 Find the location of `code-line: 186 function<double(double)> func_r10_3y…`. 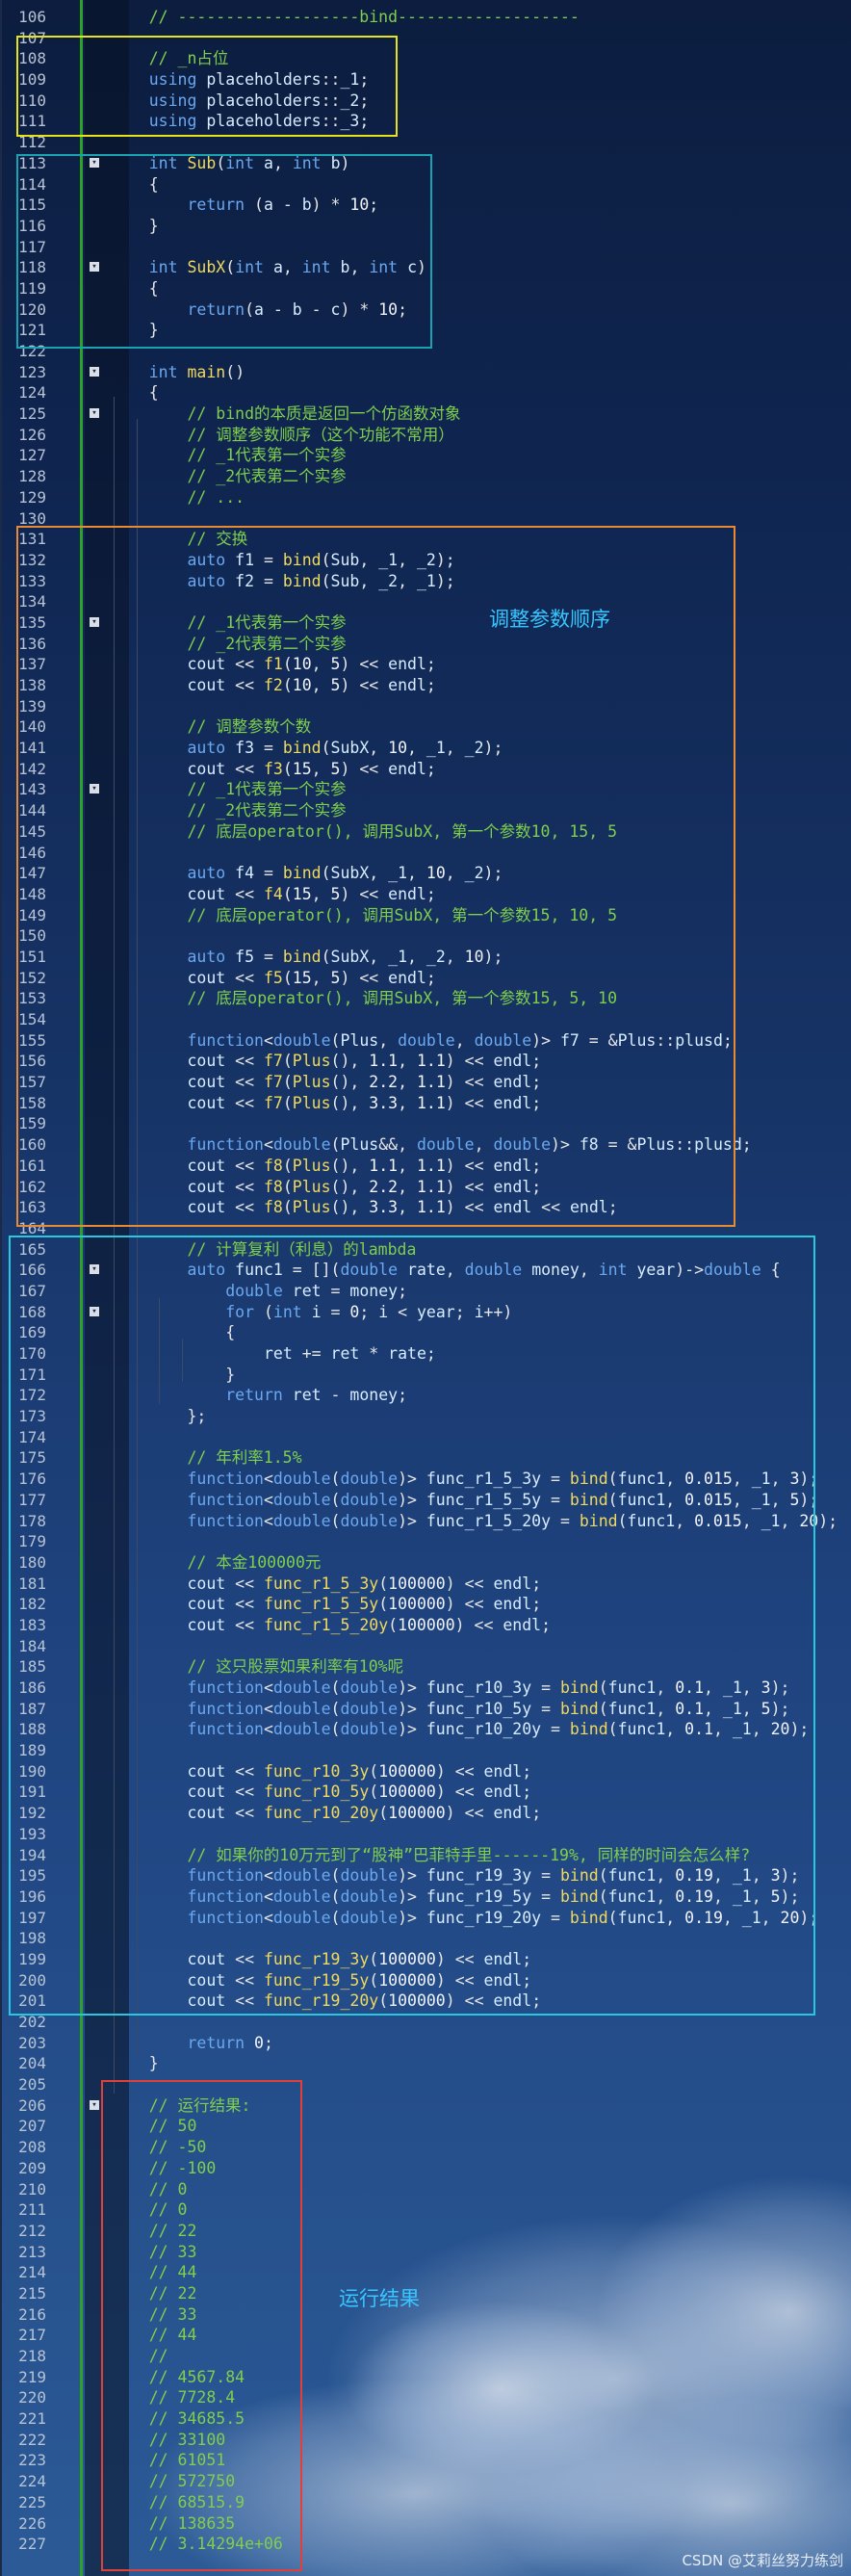

code-line: 186 function<double(double)> func_r10_3y… is located at coordinates (425, 1688).